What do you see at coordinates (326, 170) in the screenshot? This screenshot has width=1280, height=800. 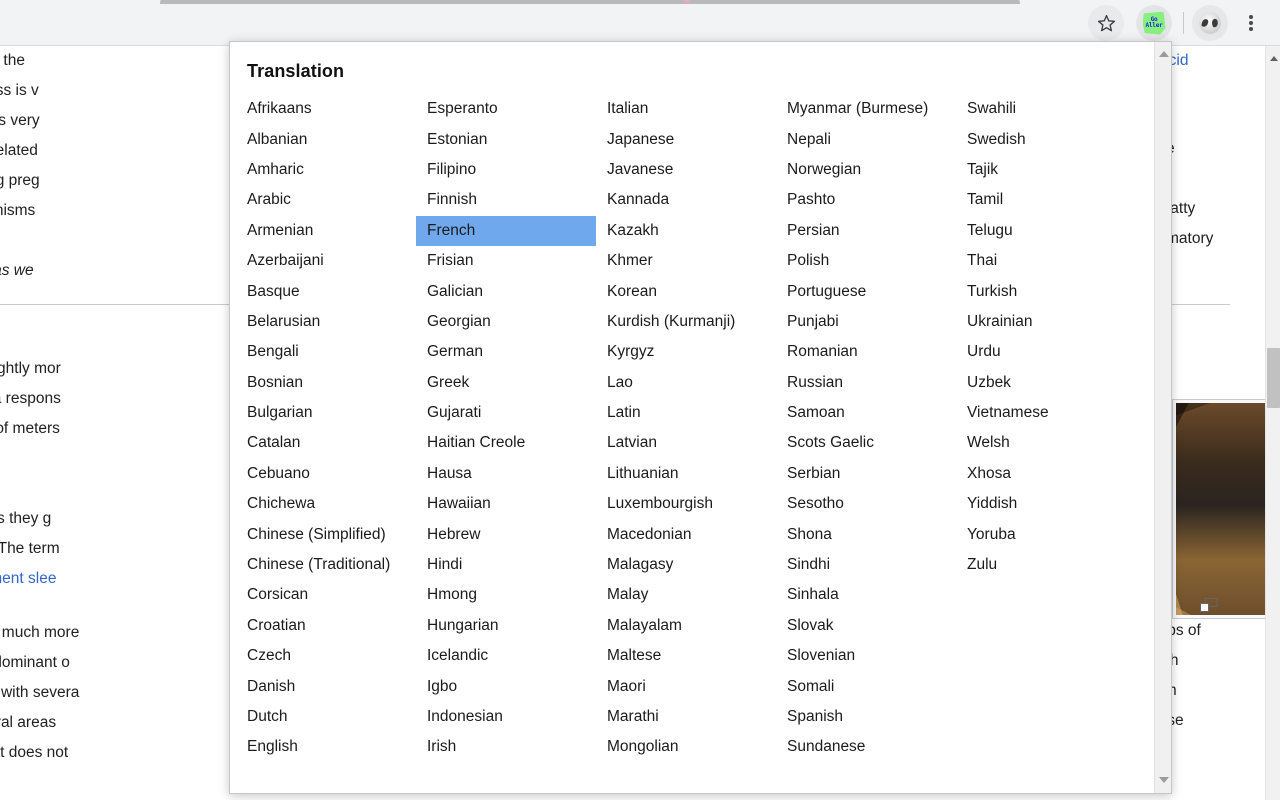 I see `language-option-amharic: Amharic` at bounding box center [326, 170].